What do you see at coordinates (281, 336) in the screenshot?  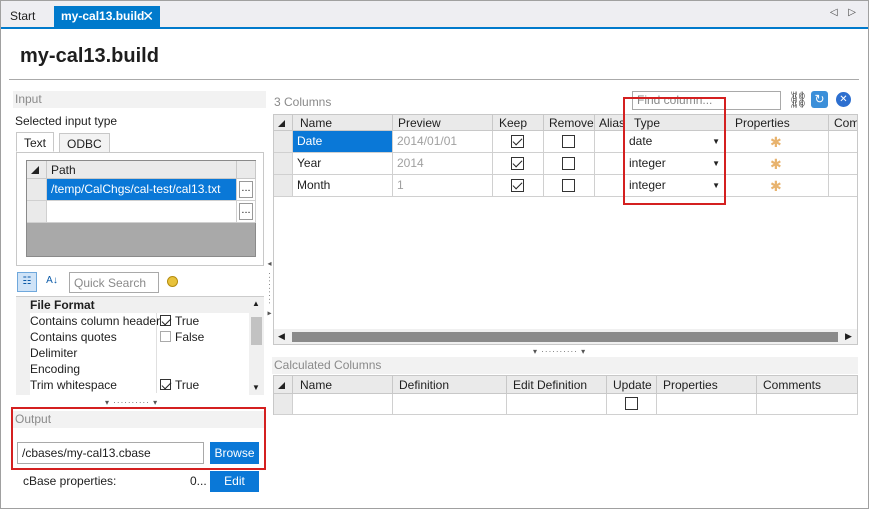 I see `scroll-left-icon: ◀` at bounding box center [281, 336].